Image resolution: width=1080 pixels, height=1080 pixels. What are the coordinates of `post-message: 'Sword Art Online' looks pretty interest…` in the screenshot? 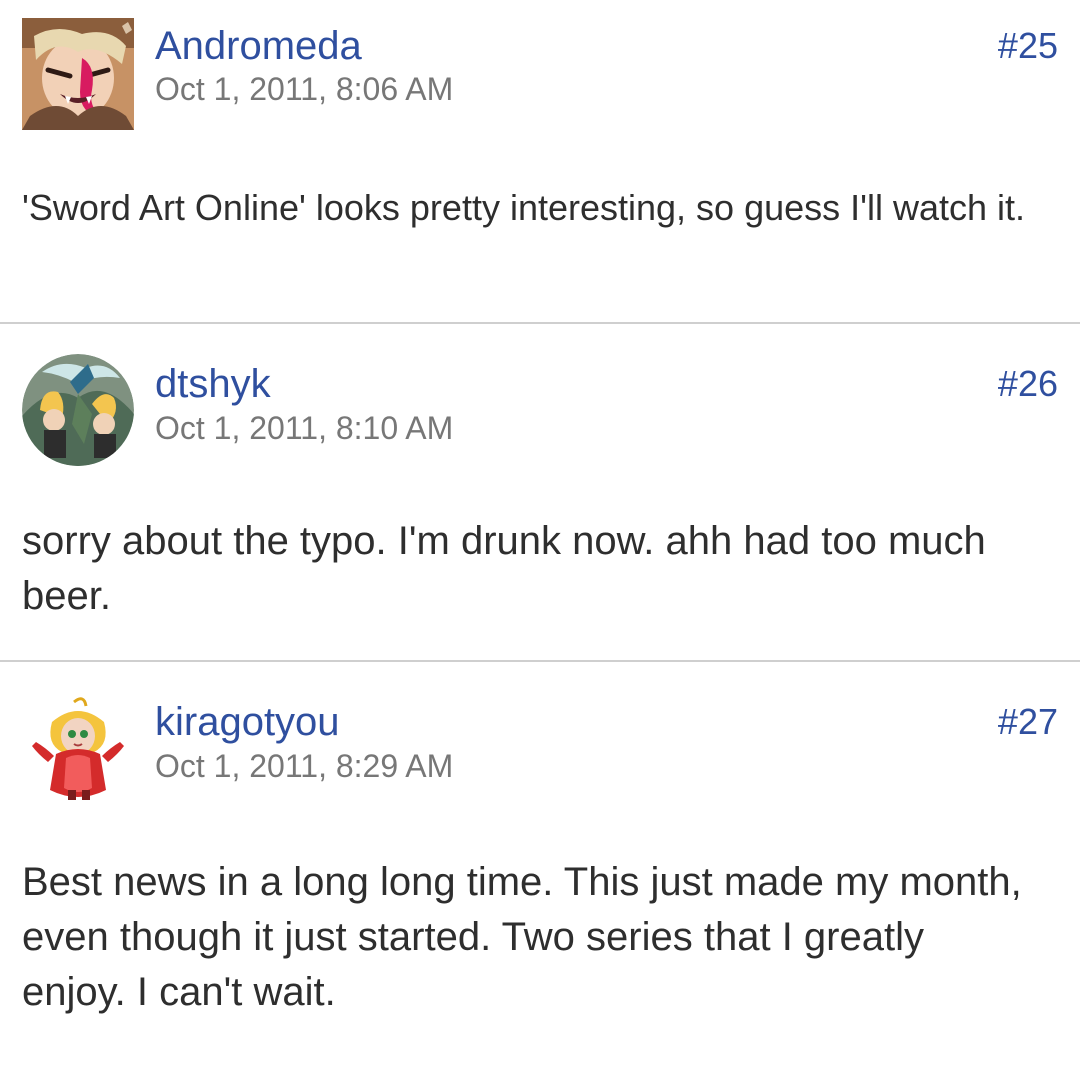 It's located at (524, 207).